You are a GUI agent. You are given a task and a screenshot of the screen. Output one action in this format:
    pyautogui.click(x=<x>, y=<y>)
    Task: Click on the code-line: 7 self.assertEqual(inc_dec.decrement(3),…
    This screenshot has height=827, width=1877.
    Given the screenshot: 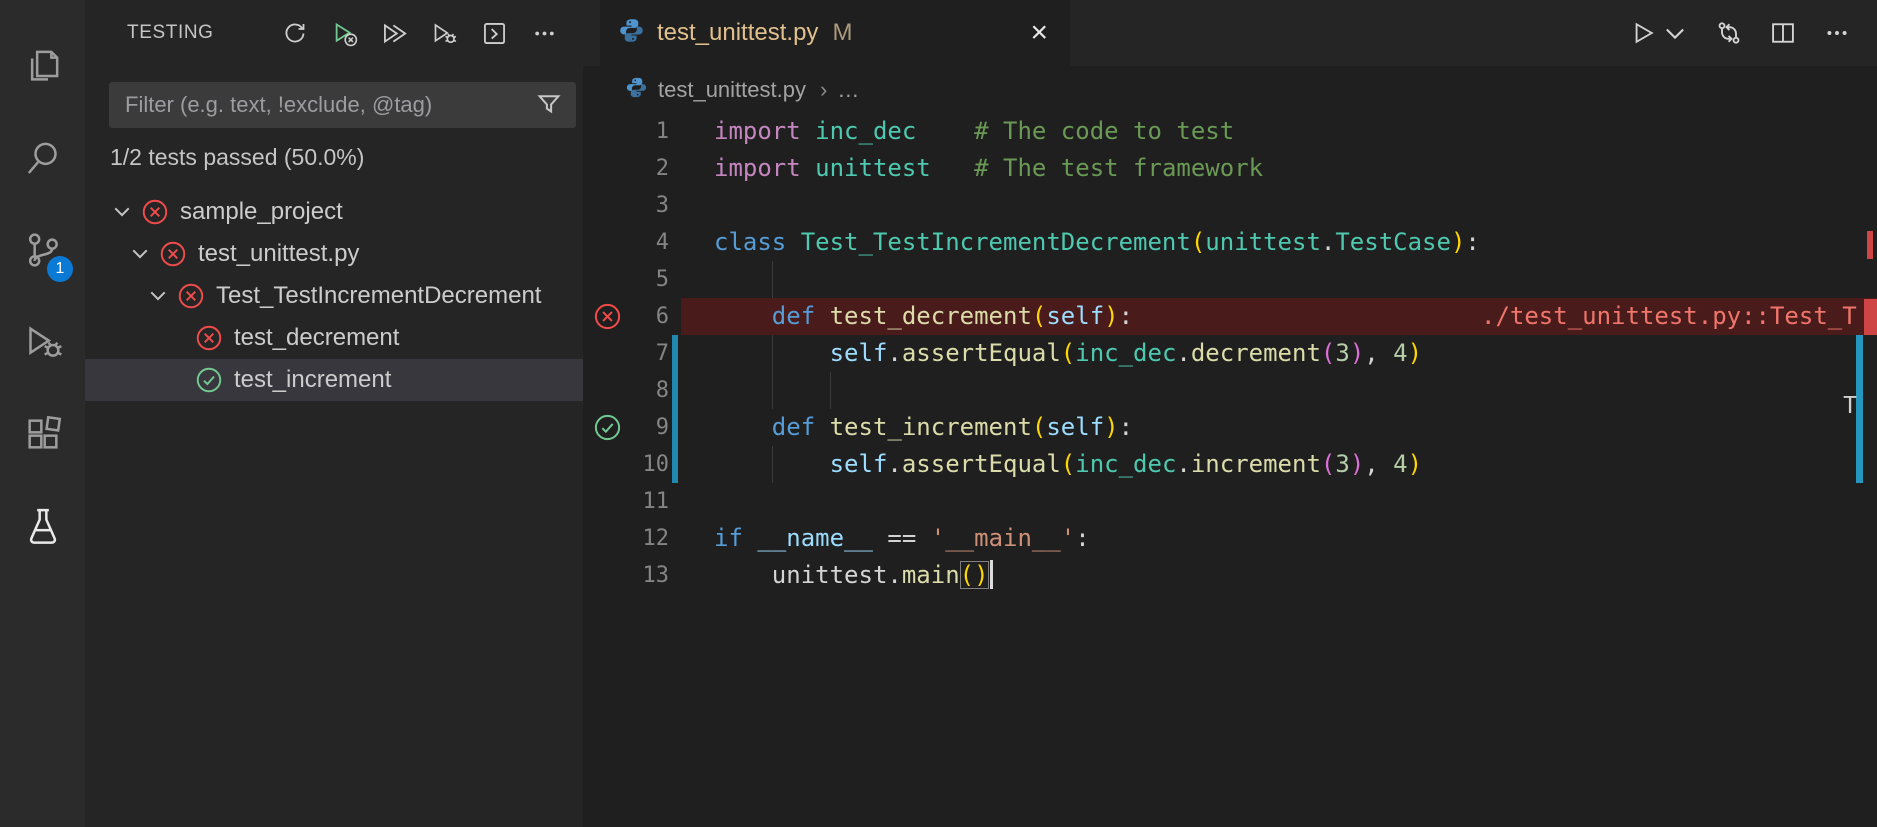 What is the action you would take?
    pyautogui.click(x=1230, y=353)
    